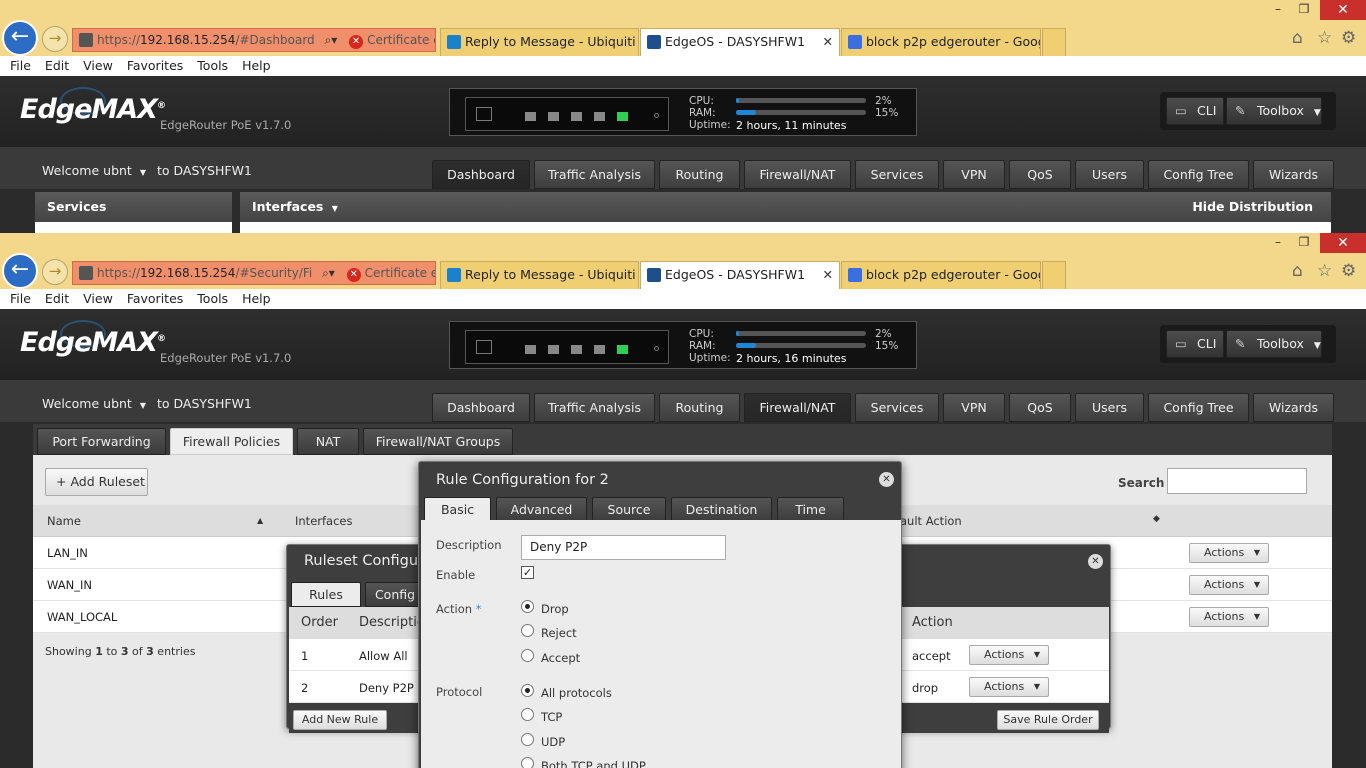 The image size is (1366, 768). I want to click on tab-rules: Rules, so click(326, 594).